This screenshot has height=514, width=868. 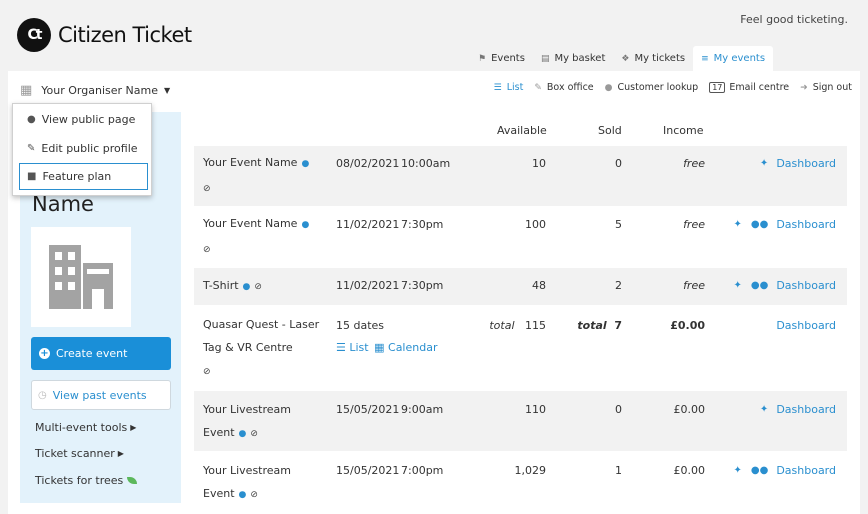 What do you see at coordinates (32, 176) in the screenshot?
I see `unlock-icon: ■` at bounding box center [32, 176].